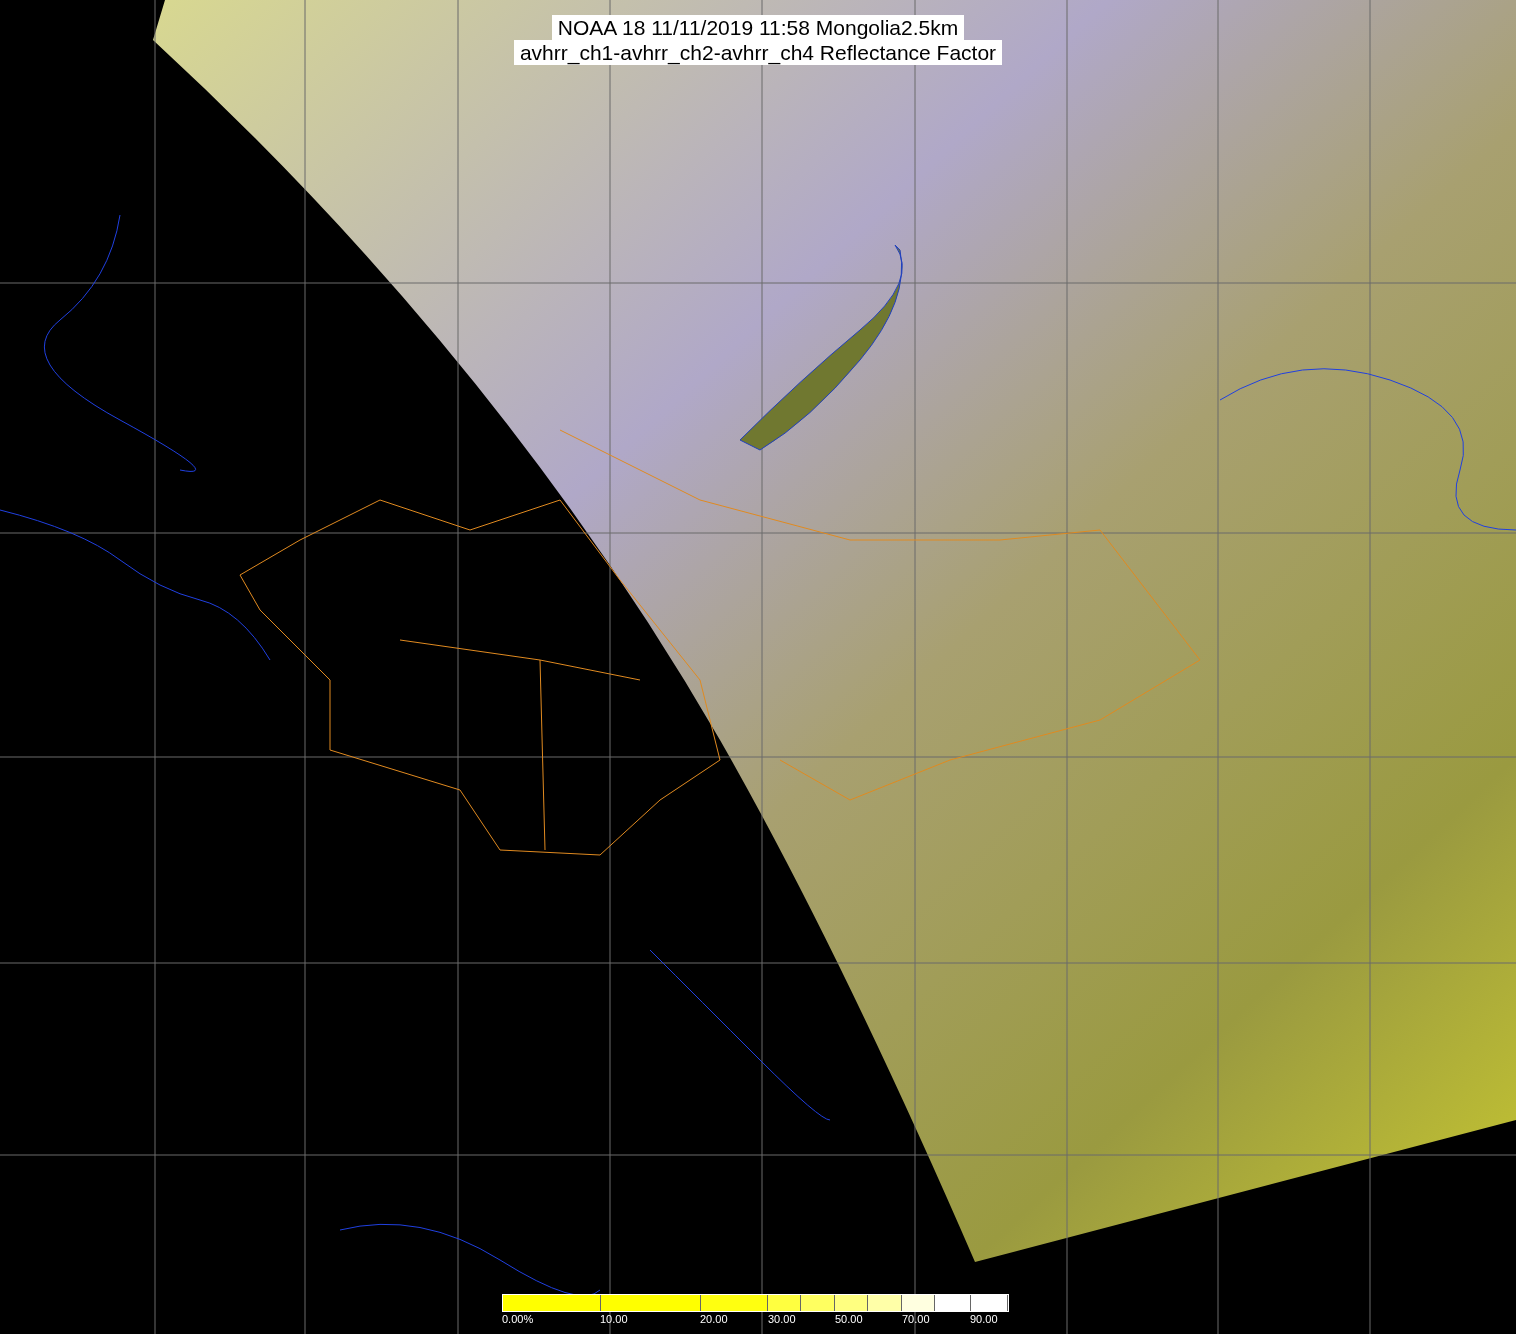 This screenshot has height=1334, width=1516. Describe the element at coordinates (849, 1319) in the screenshot. I see `colorbar-label: 50.00` at that location.